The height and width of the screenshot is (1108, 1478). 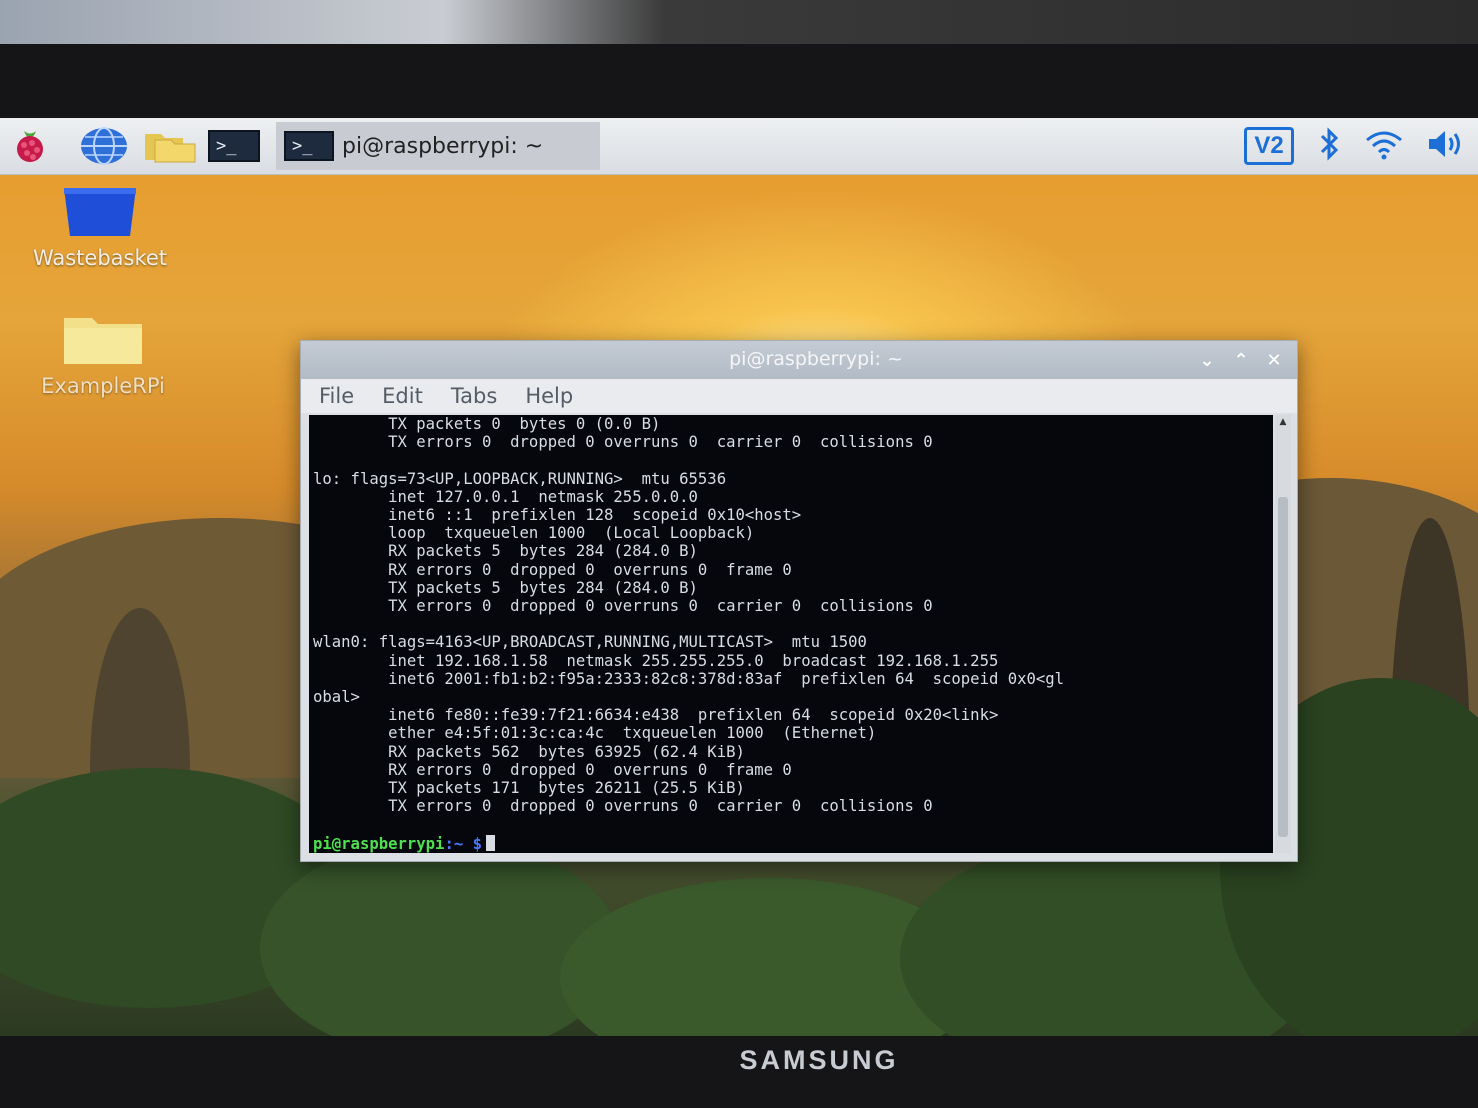 I want to click on terminal-icon: >_, so click(x=309, y=146).